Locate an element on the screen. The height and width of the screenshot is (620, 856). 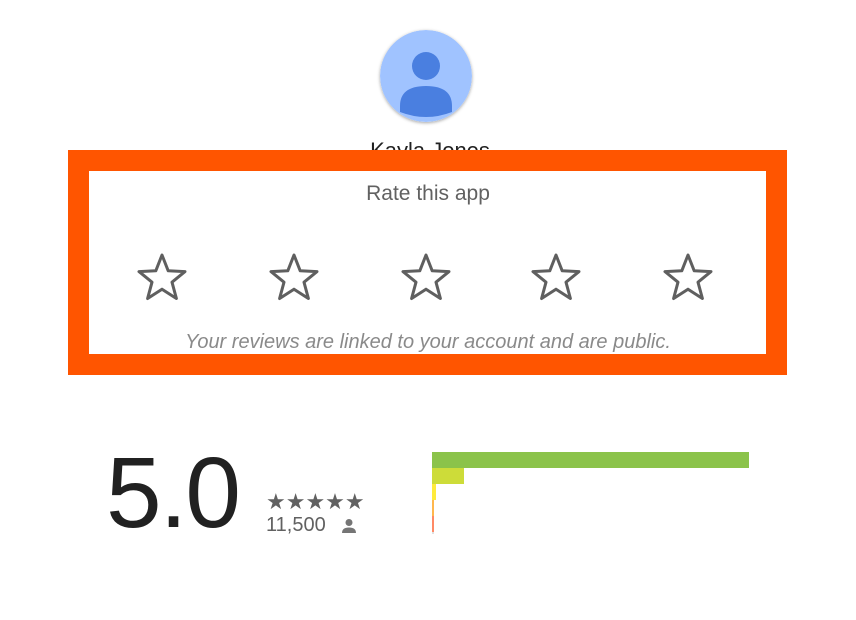
rating-count-row: 11,500 is located at coordinates (312, 525).